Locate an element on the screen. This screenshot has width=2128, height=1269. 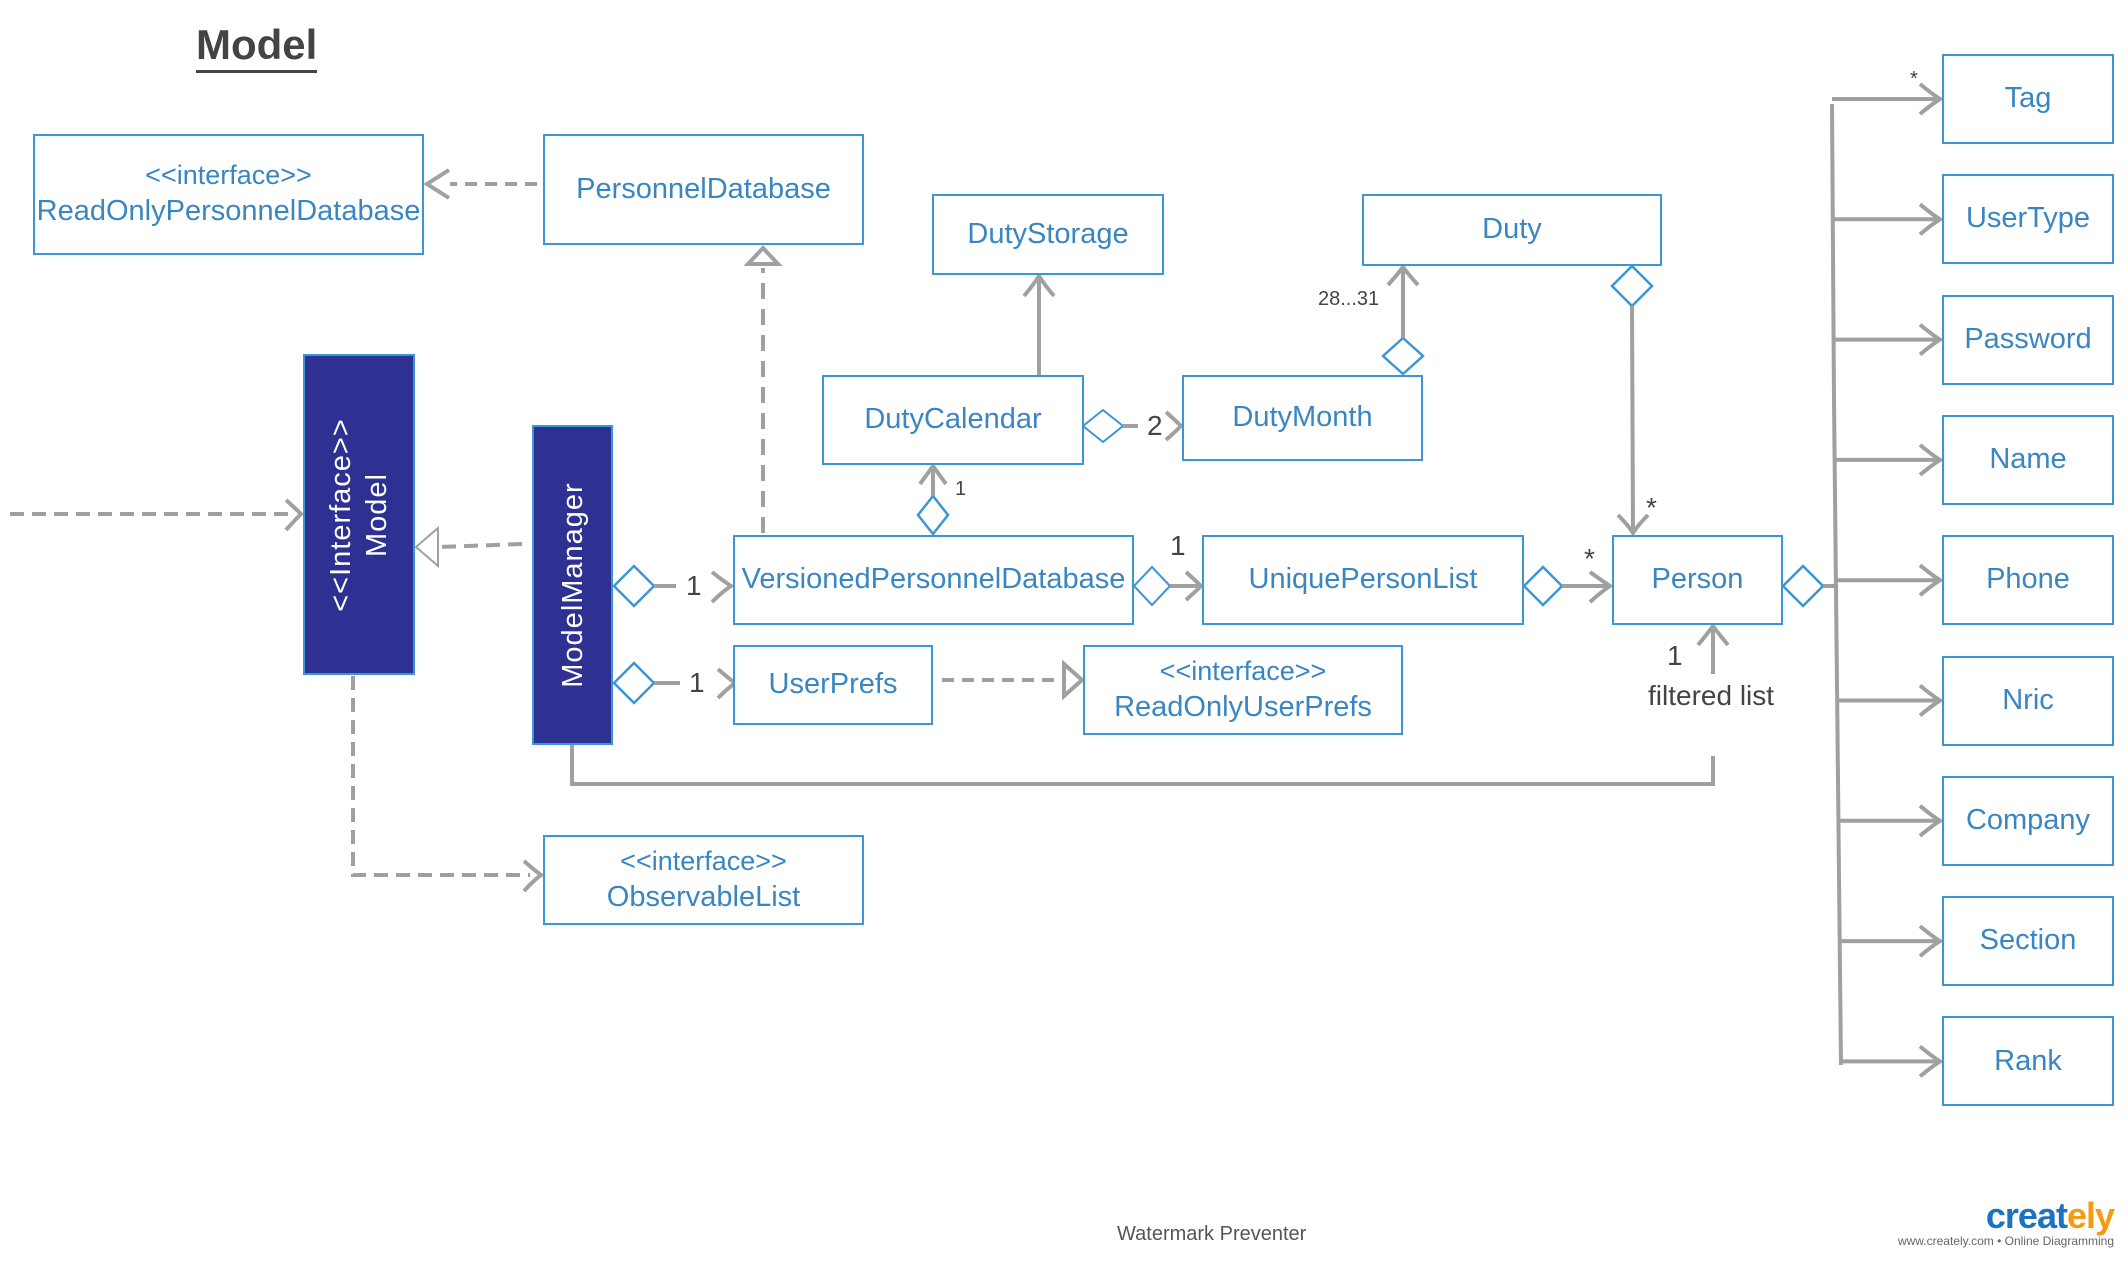
realization-mm-to-model is located at coordinates (468, 547).